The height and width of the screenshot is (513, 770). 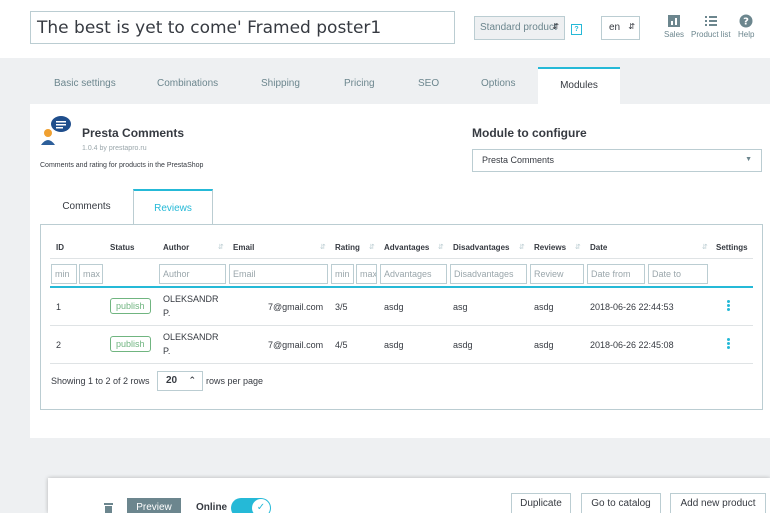 I want to click on go-to-catalog-button: Go to catalog, so click(x=621, y=503).